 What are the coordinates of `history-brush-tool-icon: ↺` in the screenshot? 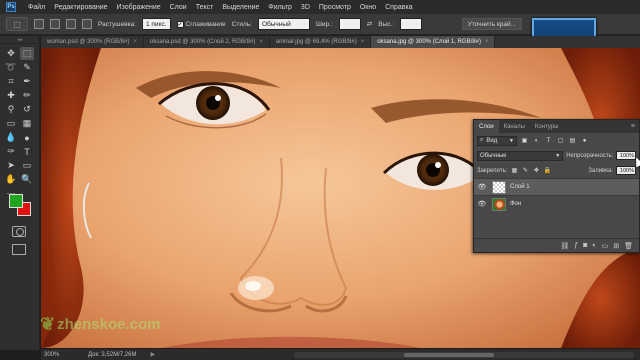 It's located at (27, 109).